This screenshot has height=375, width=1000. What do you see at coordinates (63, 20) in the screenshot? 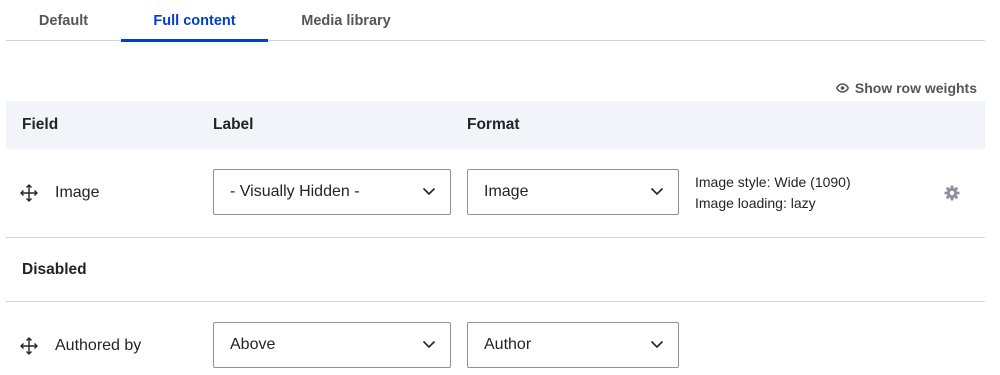
I see `tab-default: Default` at bounding box center [63, 20].